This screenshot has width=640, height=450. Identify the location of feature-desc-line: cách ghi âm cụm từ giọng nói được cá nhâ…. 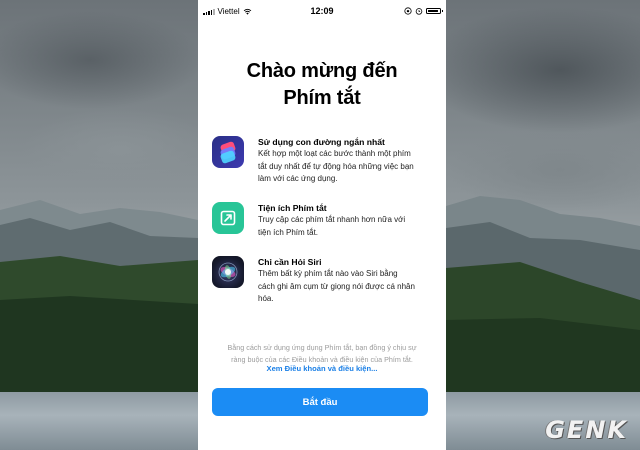
(336, 286).